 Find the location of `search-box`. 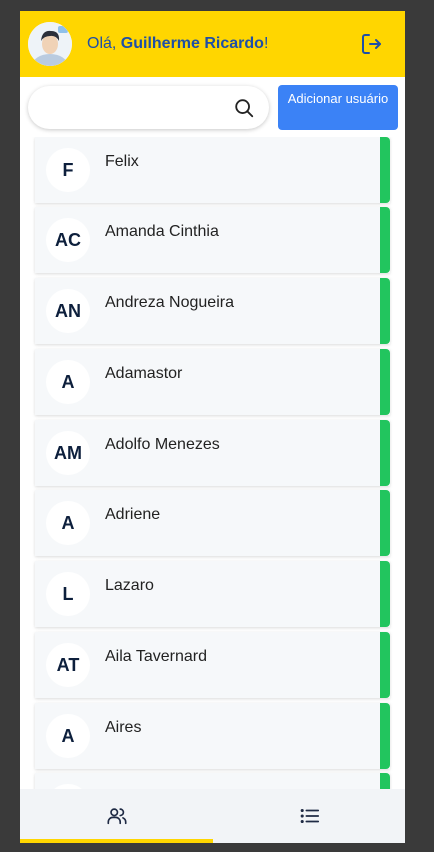

search-box is located at coordinates (148, 107).